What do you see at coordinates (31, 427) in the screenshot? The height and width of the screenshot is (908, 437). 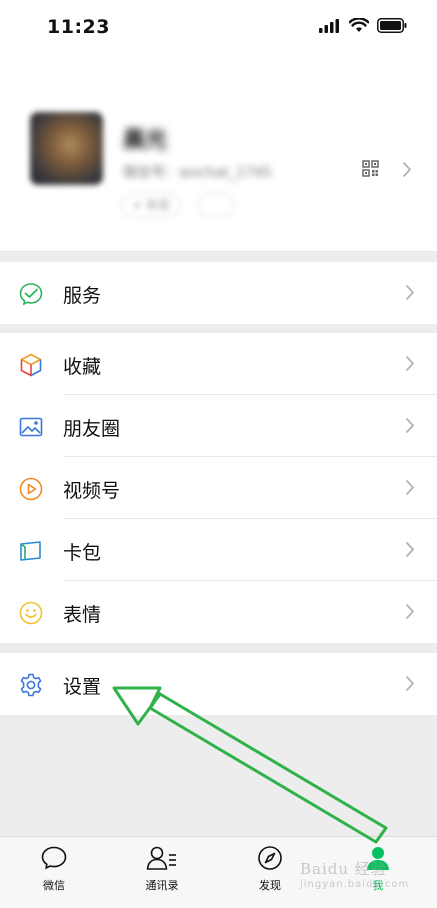 I see `moments-picture-icon` at bounding box center [31, 427].